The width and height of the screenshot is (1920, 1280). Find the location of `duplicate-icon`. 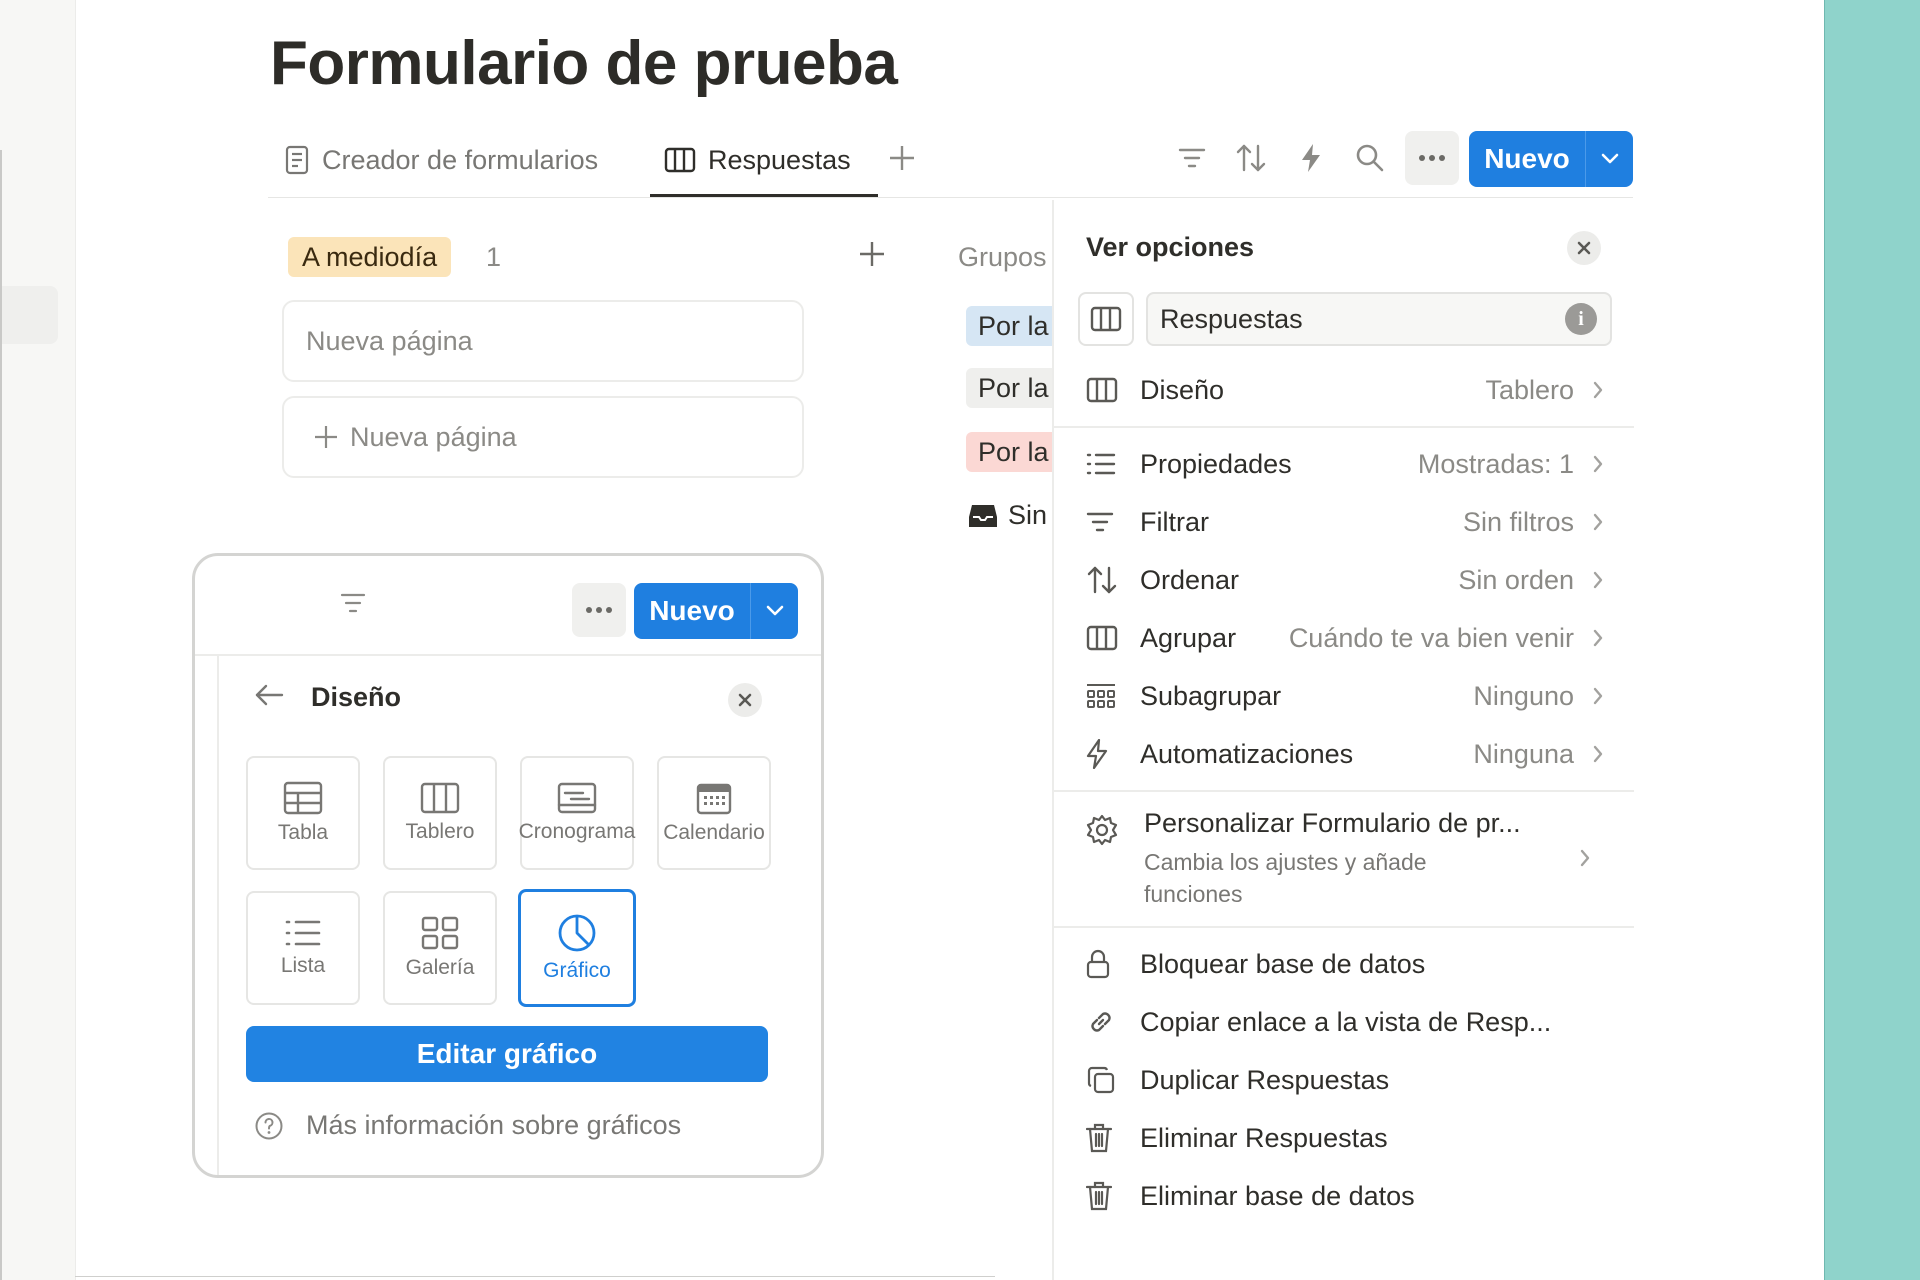

duplicate-icon is located at coordinates (1109, 1080).